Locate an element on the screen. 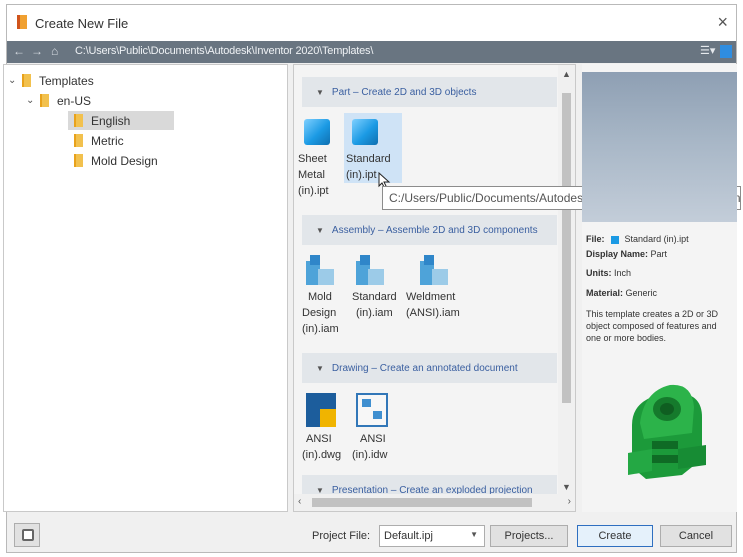  section-header-drawing: ▼ Drawing – Create an annotated document is located at coordinates (429, 368).